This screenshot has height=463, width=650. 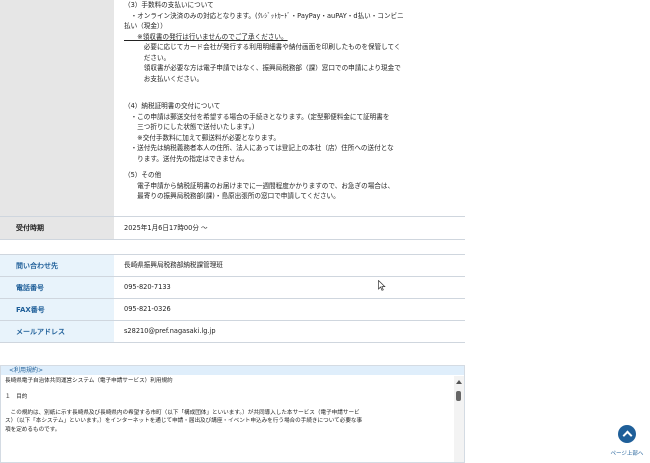 What do you see at coordinates (16, 396) in the screenshot?
I see `terms-section: １ 目的` at bounding box center [16, 396].